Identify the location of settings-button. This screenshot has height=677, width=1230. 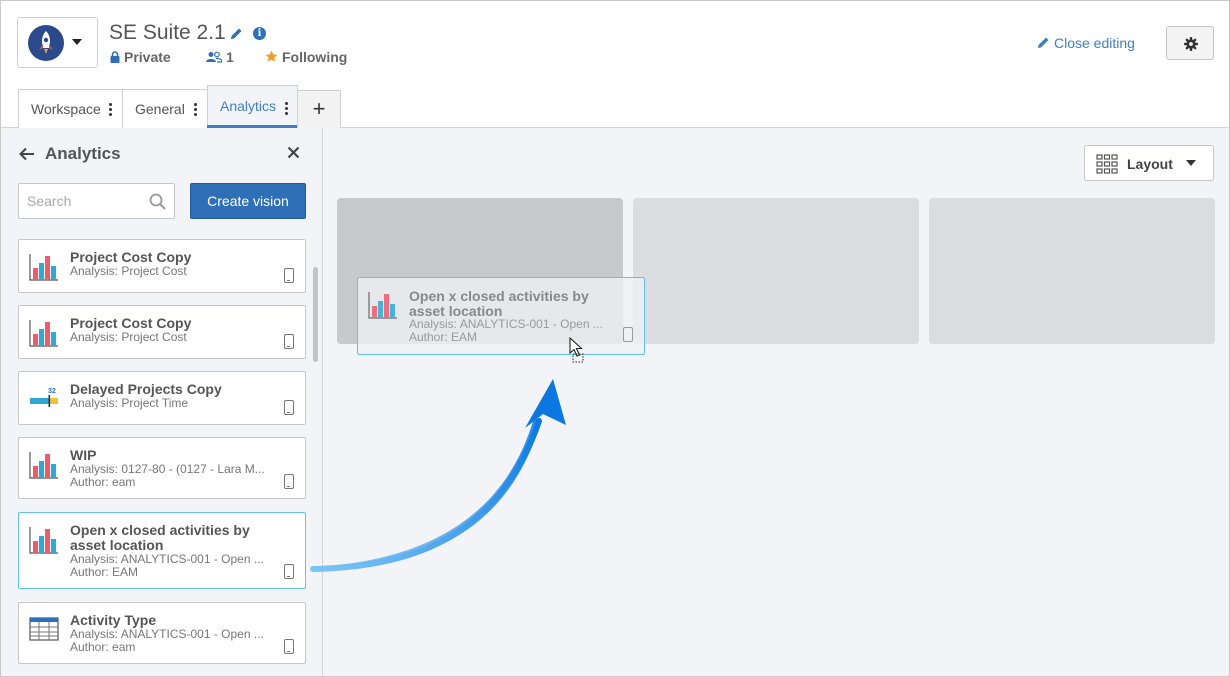
(1190, 43).